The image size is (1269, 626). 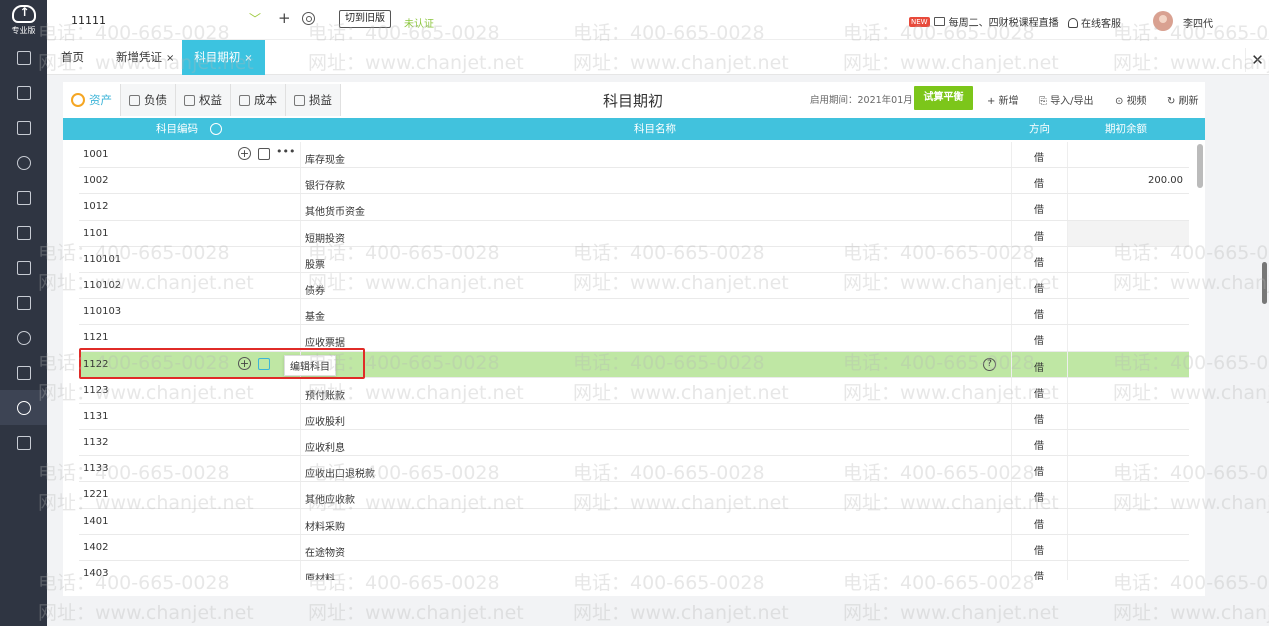 What do you see at coordinates (145, 57) in the screenshot?
I see `tab-new-voucher: 新增凭证 ×` at bounding box center [145, 57].